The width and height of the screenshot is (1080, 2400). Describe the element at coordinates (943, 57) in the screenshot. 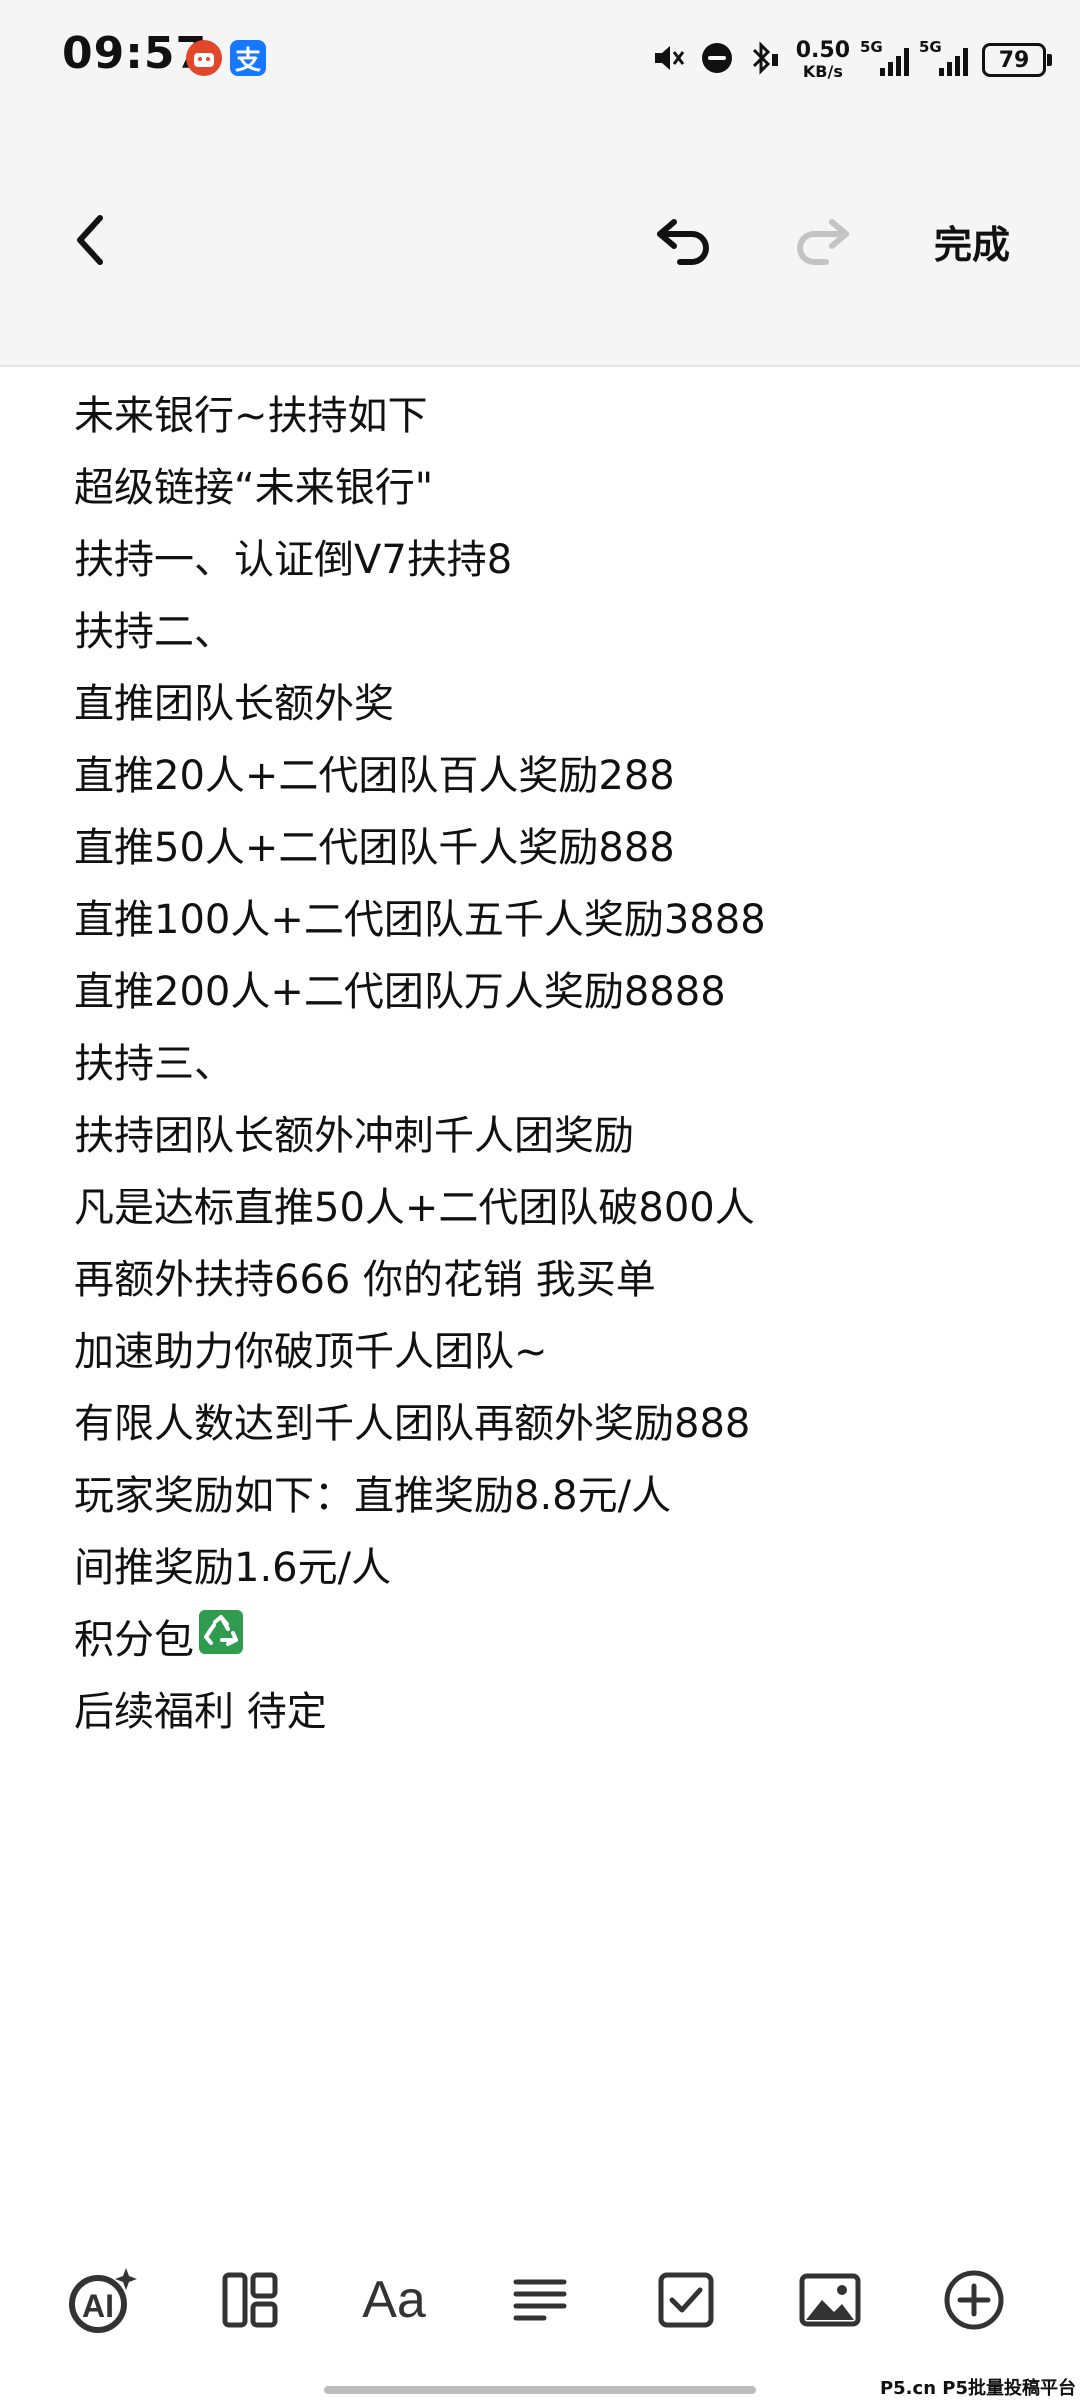

I see `signal-icon-2: 5G` at that location.